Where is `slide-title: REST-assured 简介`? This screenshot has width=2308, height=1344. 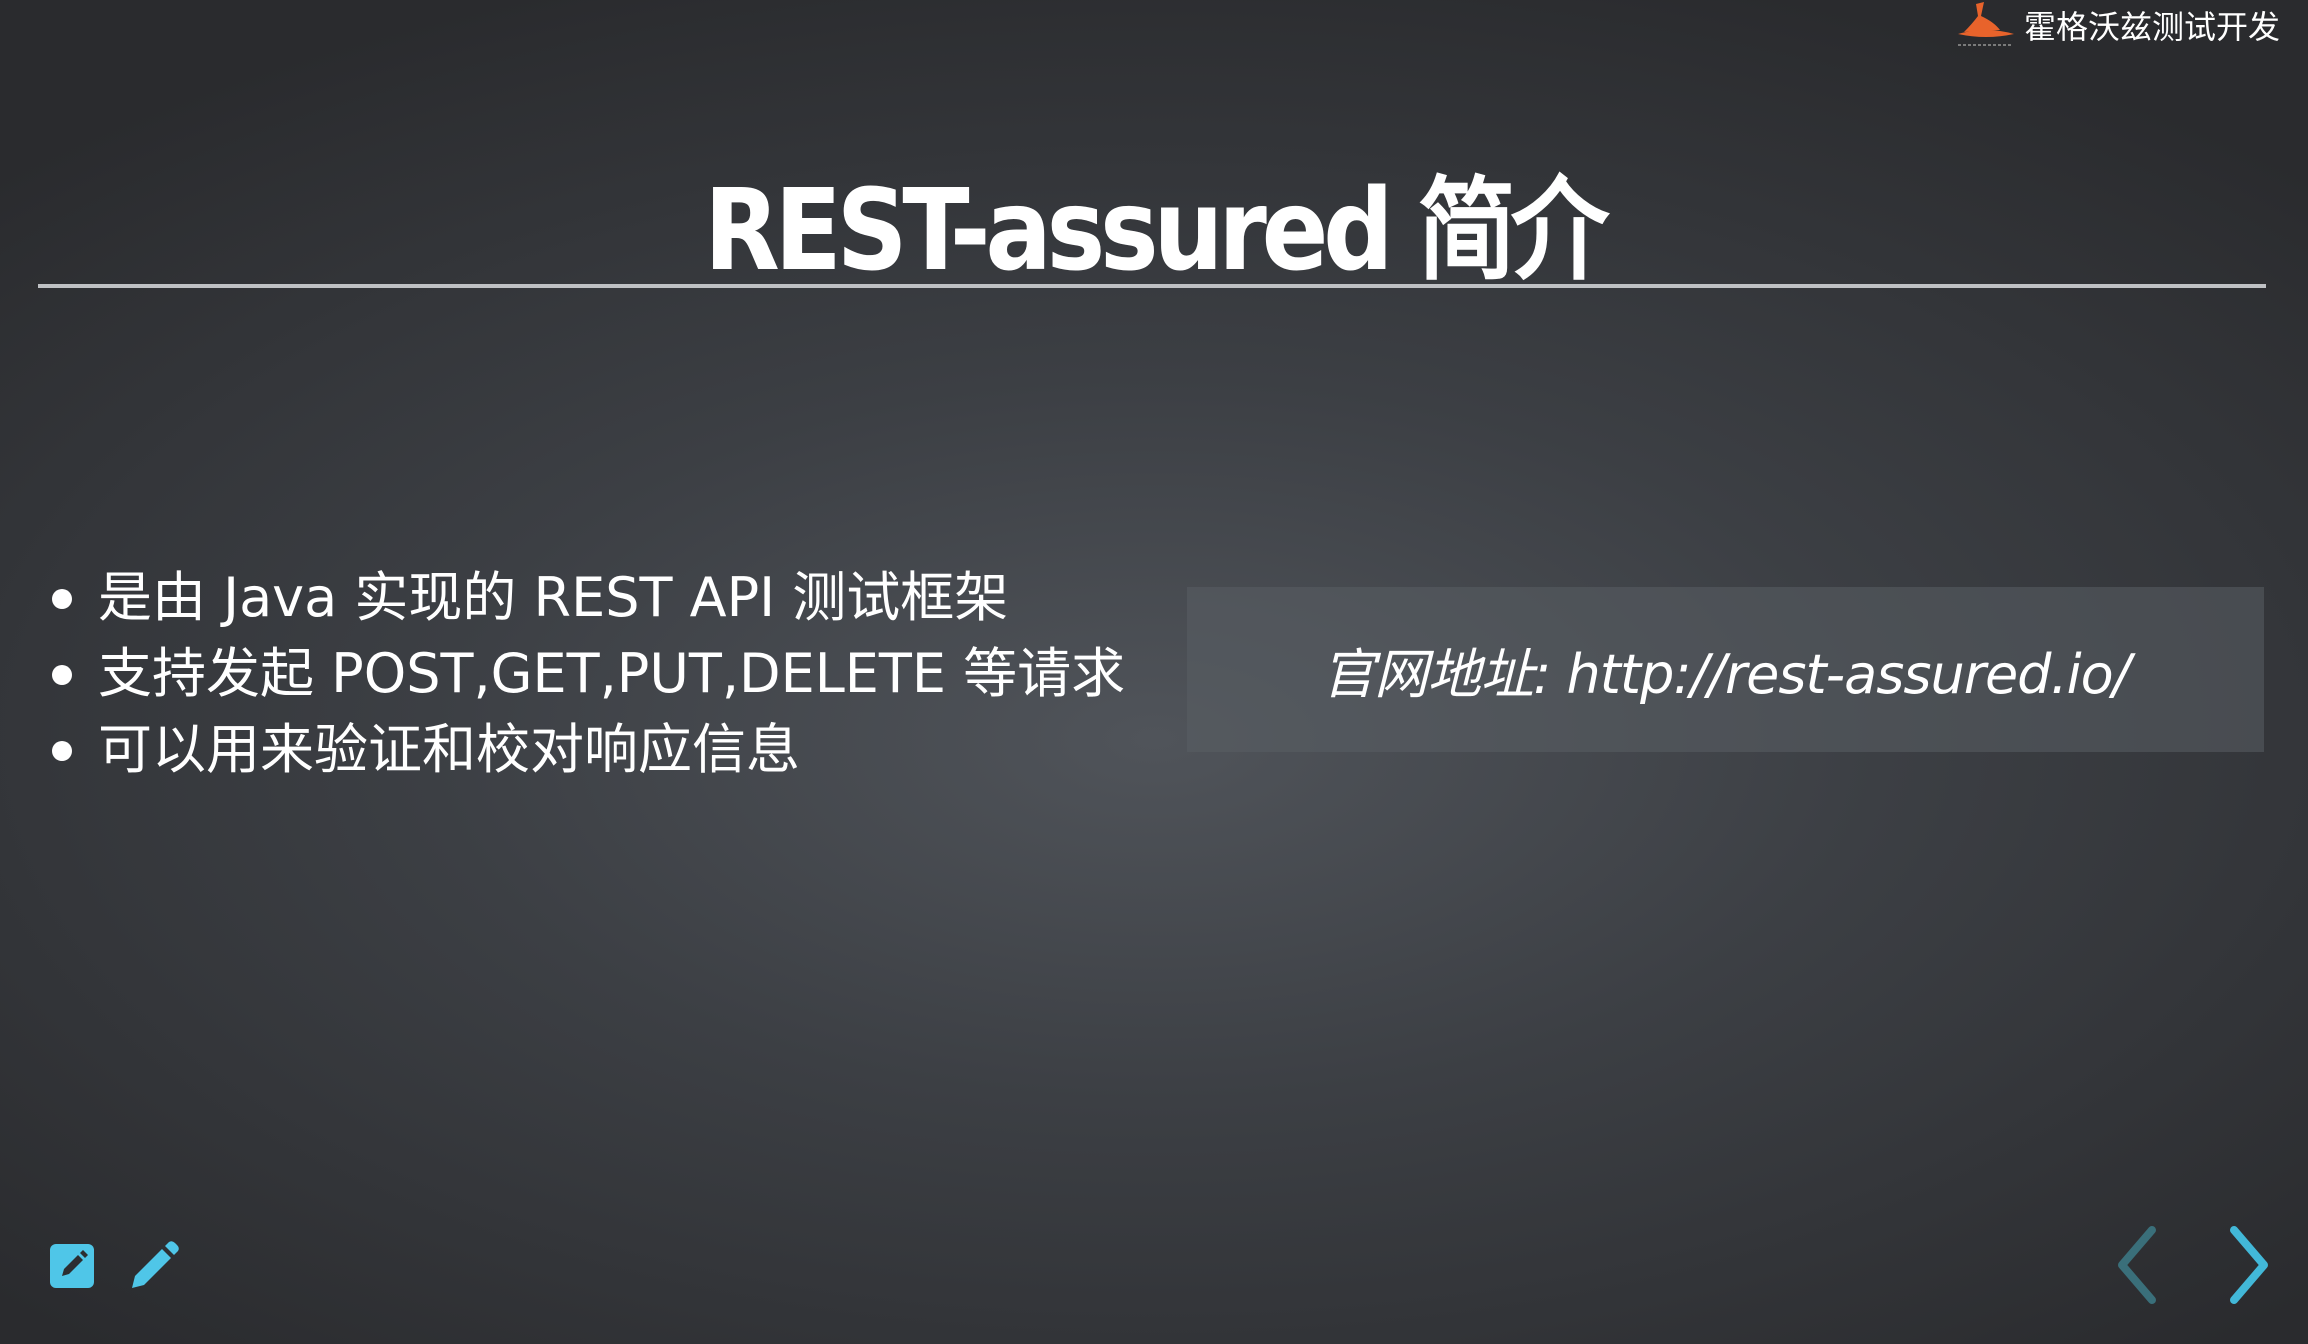
slide-title: REST-assured 简介 is located at coordinates (1156, 231).